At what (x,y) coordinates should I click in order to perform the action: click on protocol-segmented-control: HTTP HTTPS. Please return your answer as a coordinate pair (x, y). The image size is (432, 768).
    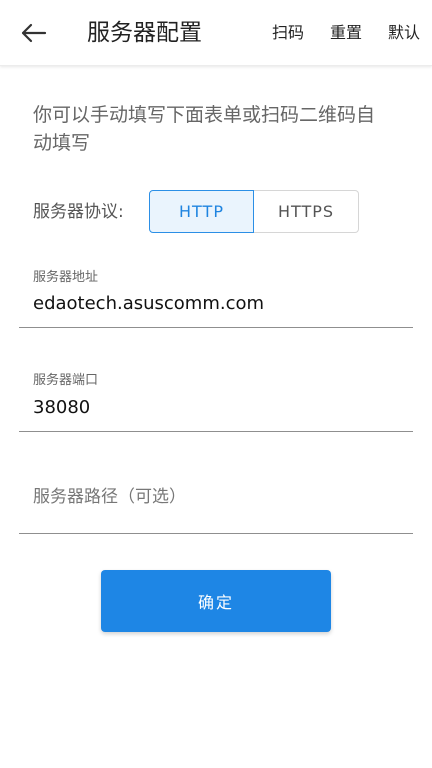
    Looking at the image, I should click on (254, 211).